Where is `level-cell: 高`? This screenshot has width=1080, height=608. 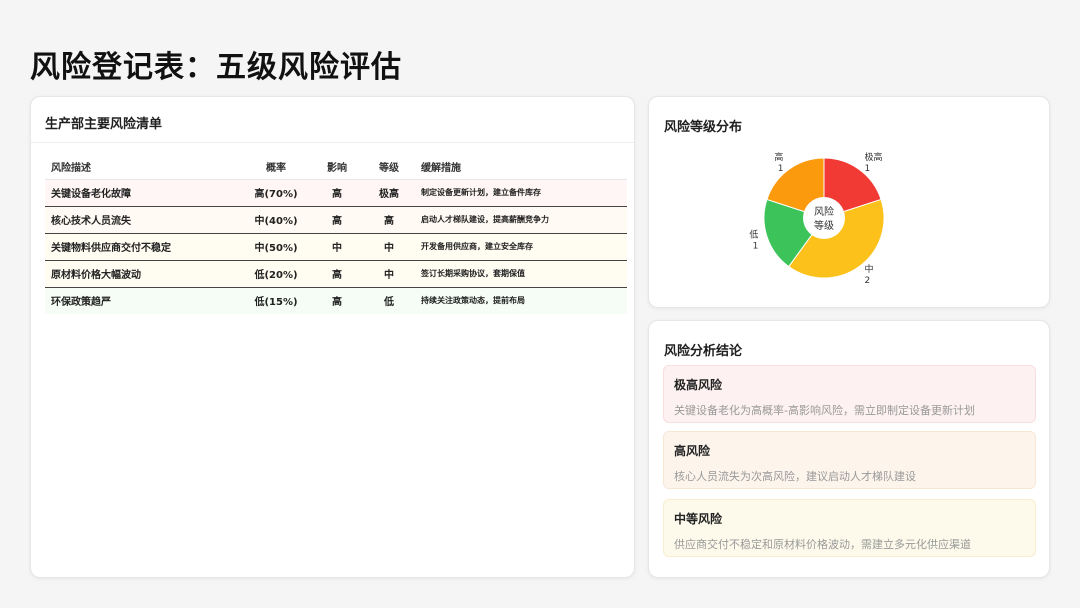
level-cell: 高 is located at coordinates (389, 219).